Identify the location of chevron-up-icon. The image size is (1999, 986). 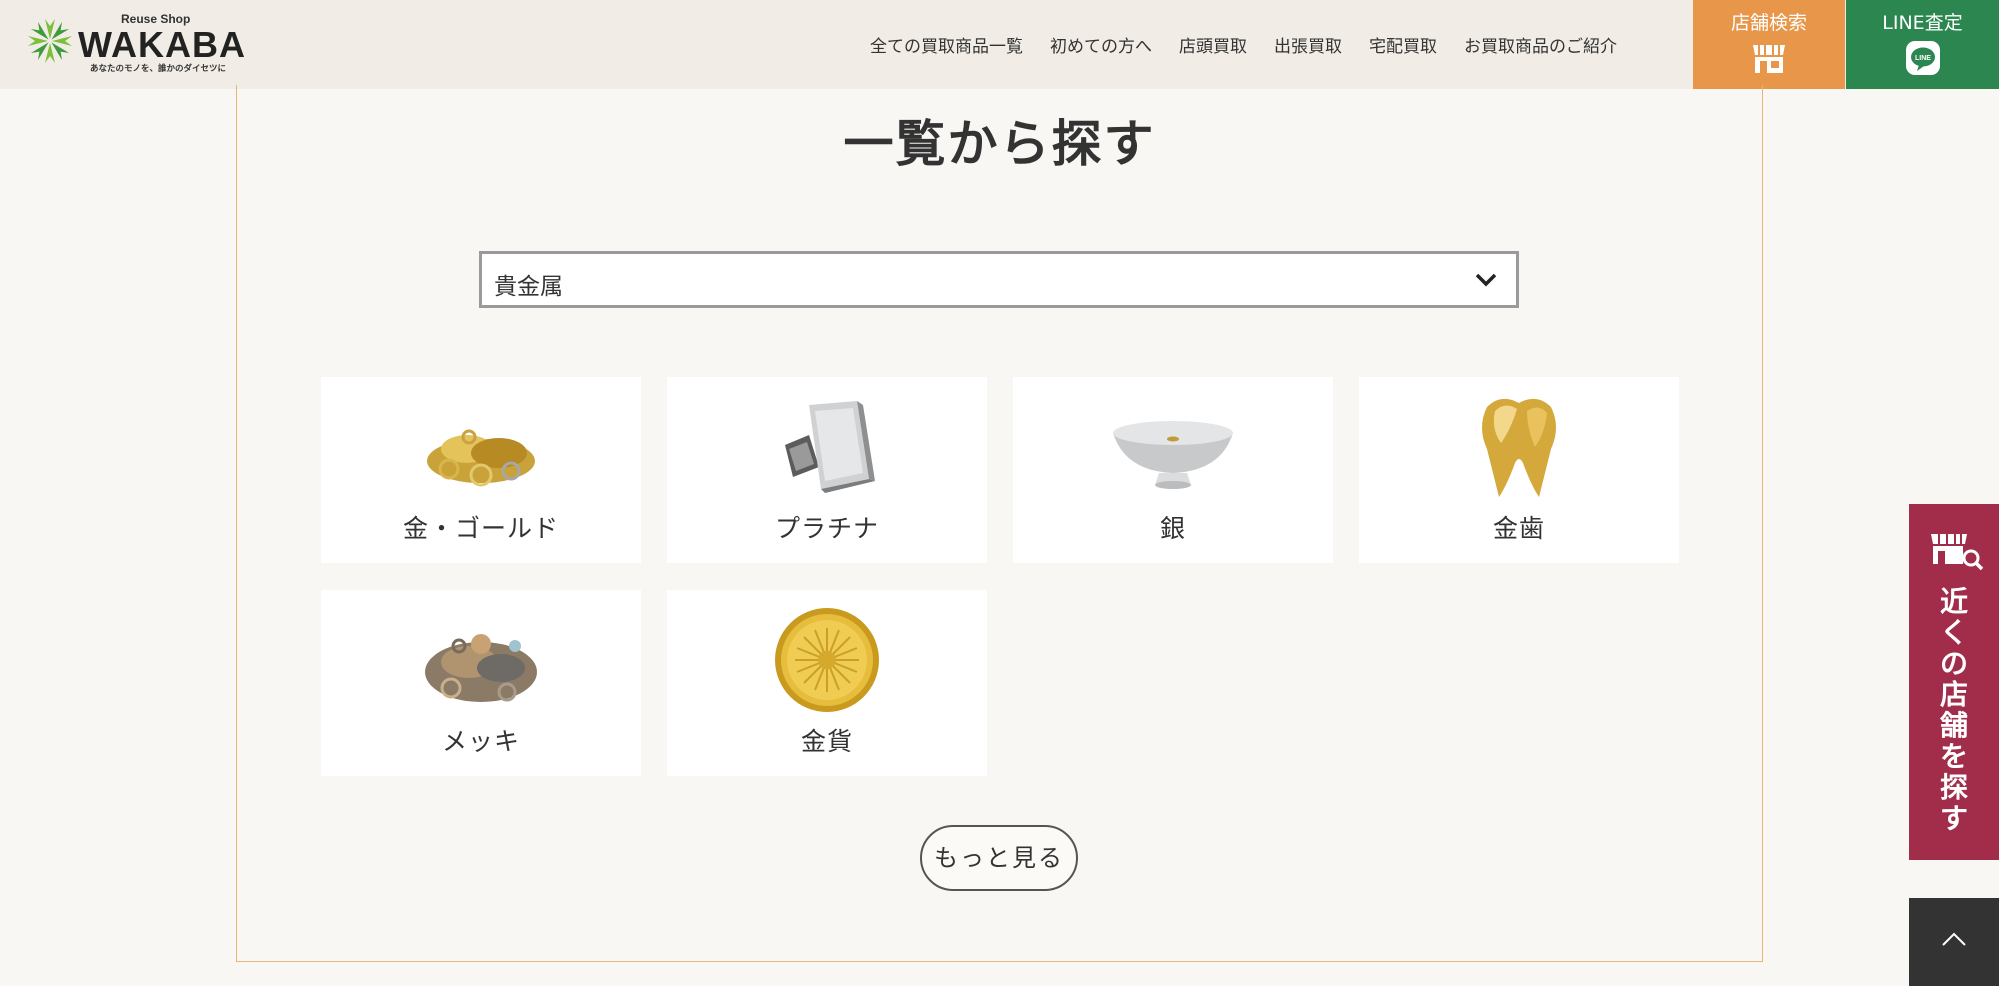
(1954, 939).